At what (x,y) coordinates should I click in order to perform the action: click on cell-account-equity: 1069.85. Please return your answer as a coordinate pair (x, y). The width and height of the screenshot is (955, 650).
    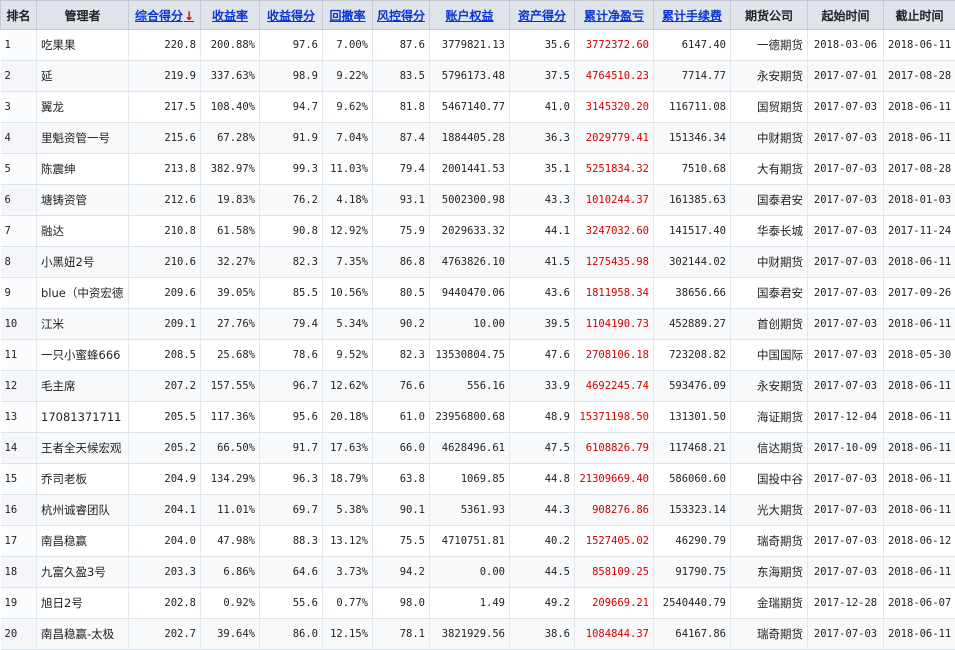
    Looking at the image, I should click on (470, 479).